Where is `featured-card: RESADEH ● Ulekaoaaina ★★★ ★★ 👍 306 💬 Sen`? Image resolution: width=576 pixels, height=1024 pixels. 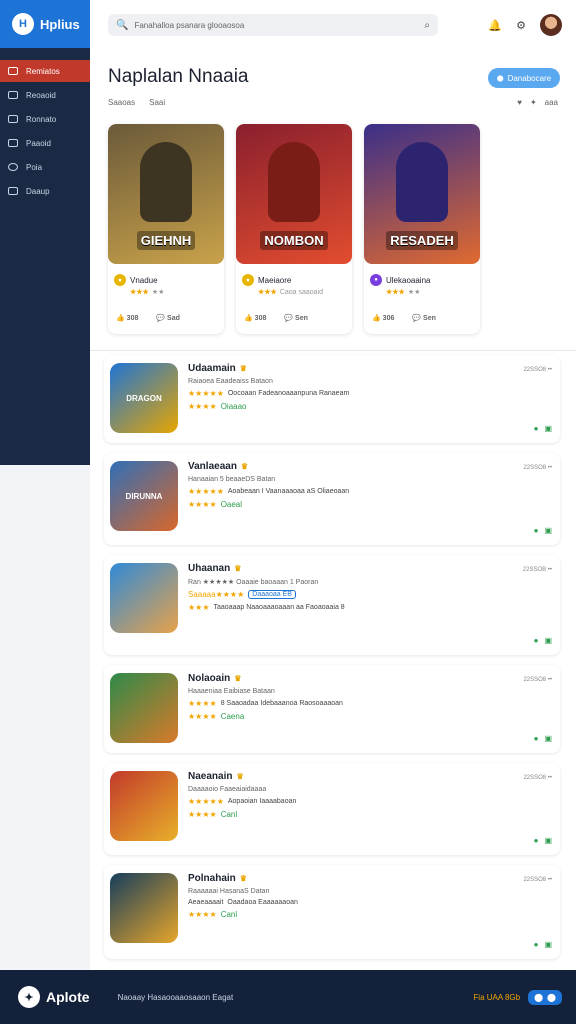 featured-card: RESADEH ● Ulekaoaaina ★★★ ★★ 👍 306 💬 Sen is located at coordinates (422, 229).